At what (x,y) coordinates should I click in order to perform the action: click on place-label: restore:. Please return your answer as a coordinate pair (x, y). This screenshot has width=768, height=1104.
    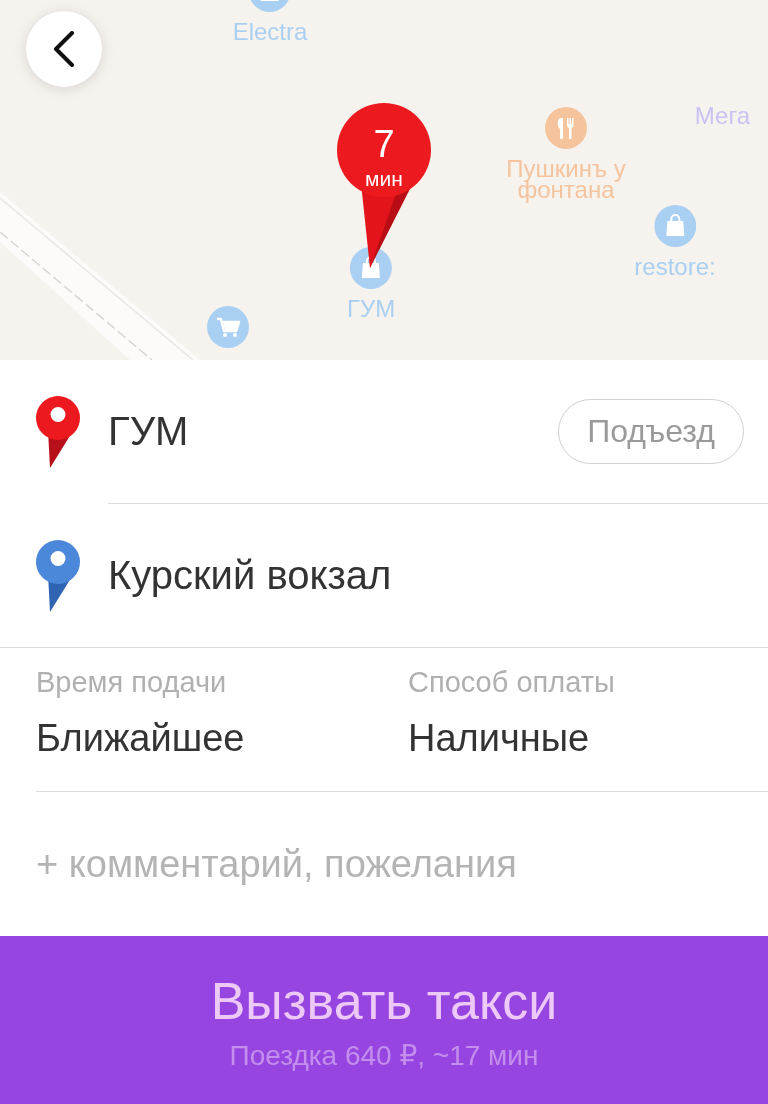
    Looking at the image, I should click on (675, 266).